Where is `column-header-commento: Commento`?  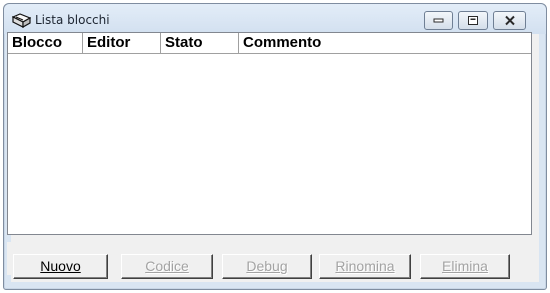 column-header-commento: Commento is located at coordinates (385, 43).